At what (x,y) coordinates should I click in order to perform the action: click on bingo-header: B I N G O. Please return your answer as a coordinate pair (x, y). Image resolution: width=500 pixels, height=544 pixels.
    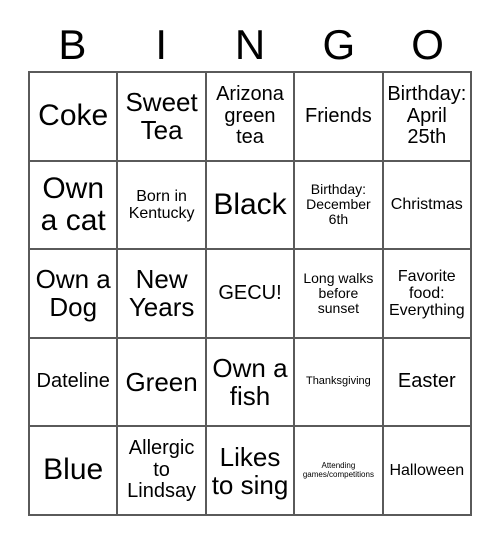
    Looking at the image, I should click on (250, 44).